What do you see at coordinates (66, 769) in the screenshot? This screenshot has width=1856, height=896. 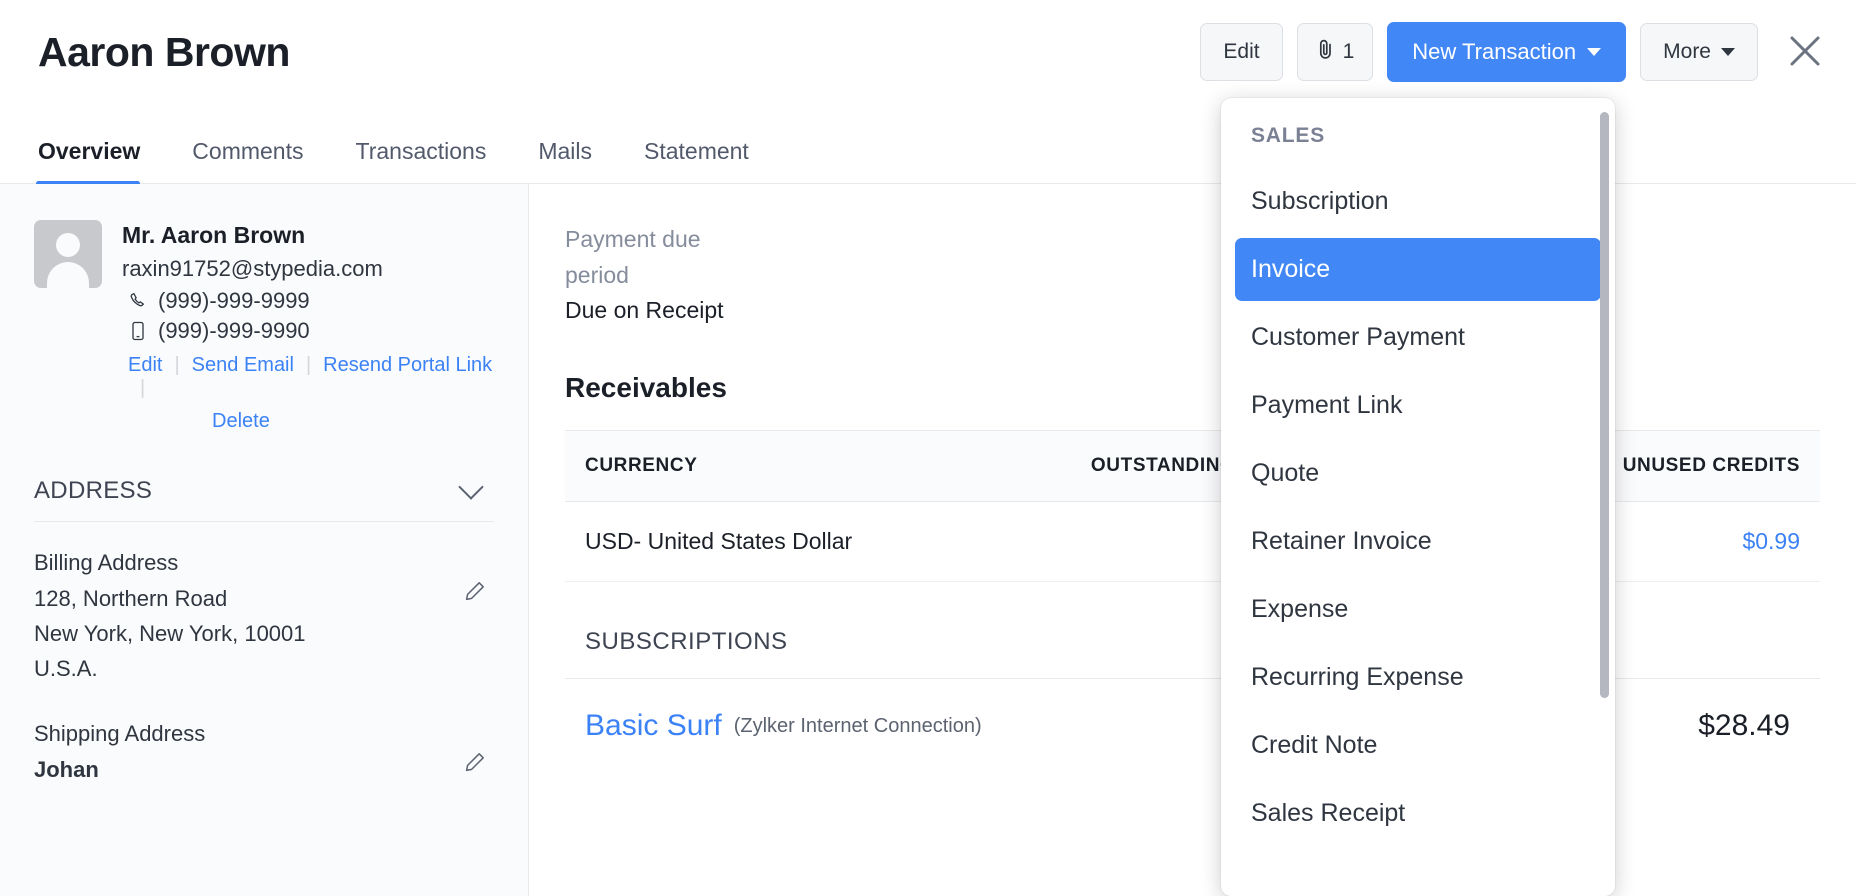 I see `shipping-address-line1: Johan` at bounding box center [66, 769].